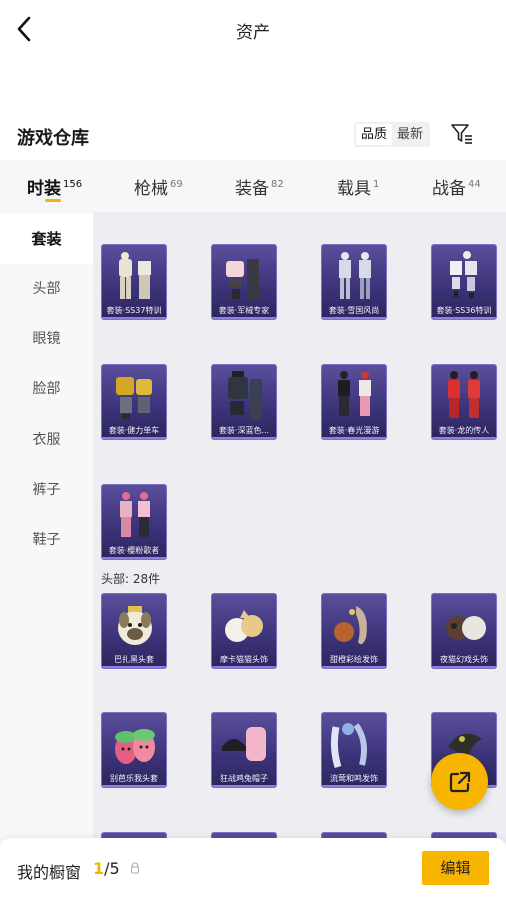  What do you see at coordinates (474, 185) in the screenshot?
I see `tab-count: 44` at bounding box center [474, 185].